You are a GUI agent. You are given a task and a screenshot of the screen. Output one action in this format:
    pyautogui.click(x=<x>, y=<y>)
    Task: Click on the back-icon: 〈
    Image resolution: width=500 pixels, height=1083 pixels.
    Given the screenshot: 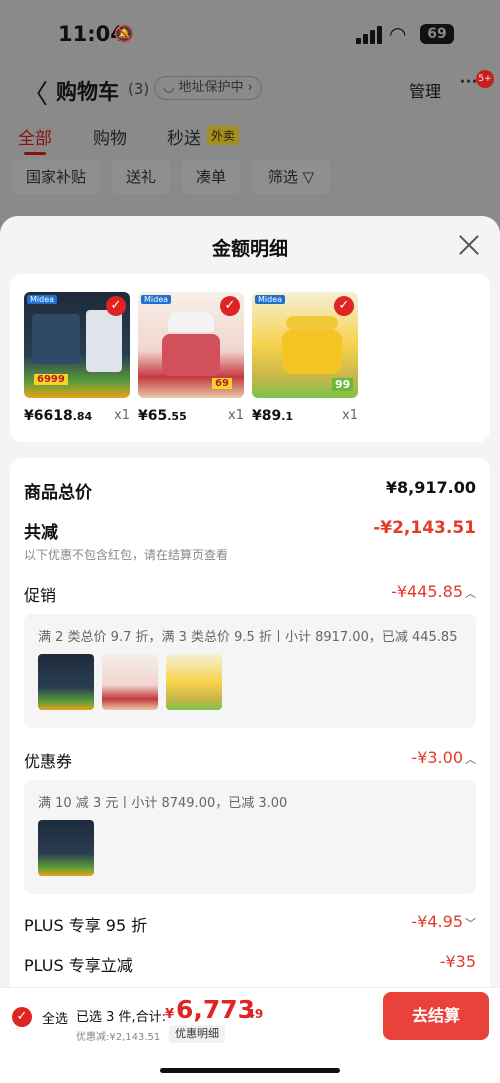 What is the action you would take?
    pyautogui.click(x=35, y=92)
    